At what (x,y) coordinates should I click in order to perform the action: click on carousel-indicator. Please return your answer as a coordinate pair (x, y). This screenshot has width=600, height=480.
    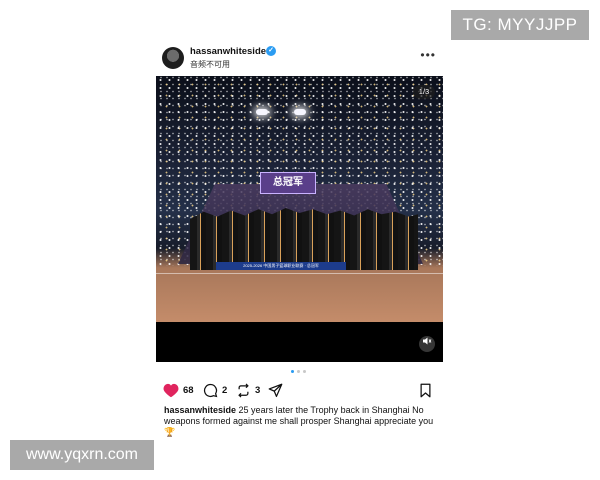
    Looking at the image, I should click on (302, 372).